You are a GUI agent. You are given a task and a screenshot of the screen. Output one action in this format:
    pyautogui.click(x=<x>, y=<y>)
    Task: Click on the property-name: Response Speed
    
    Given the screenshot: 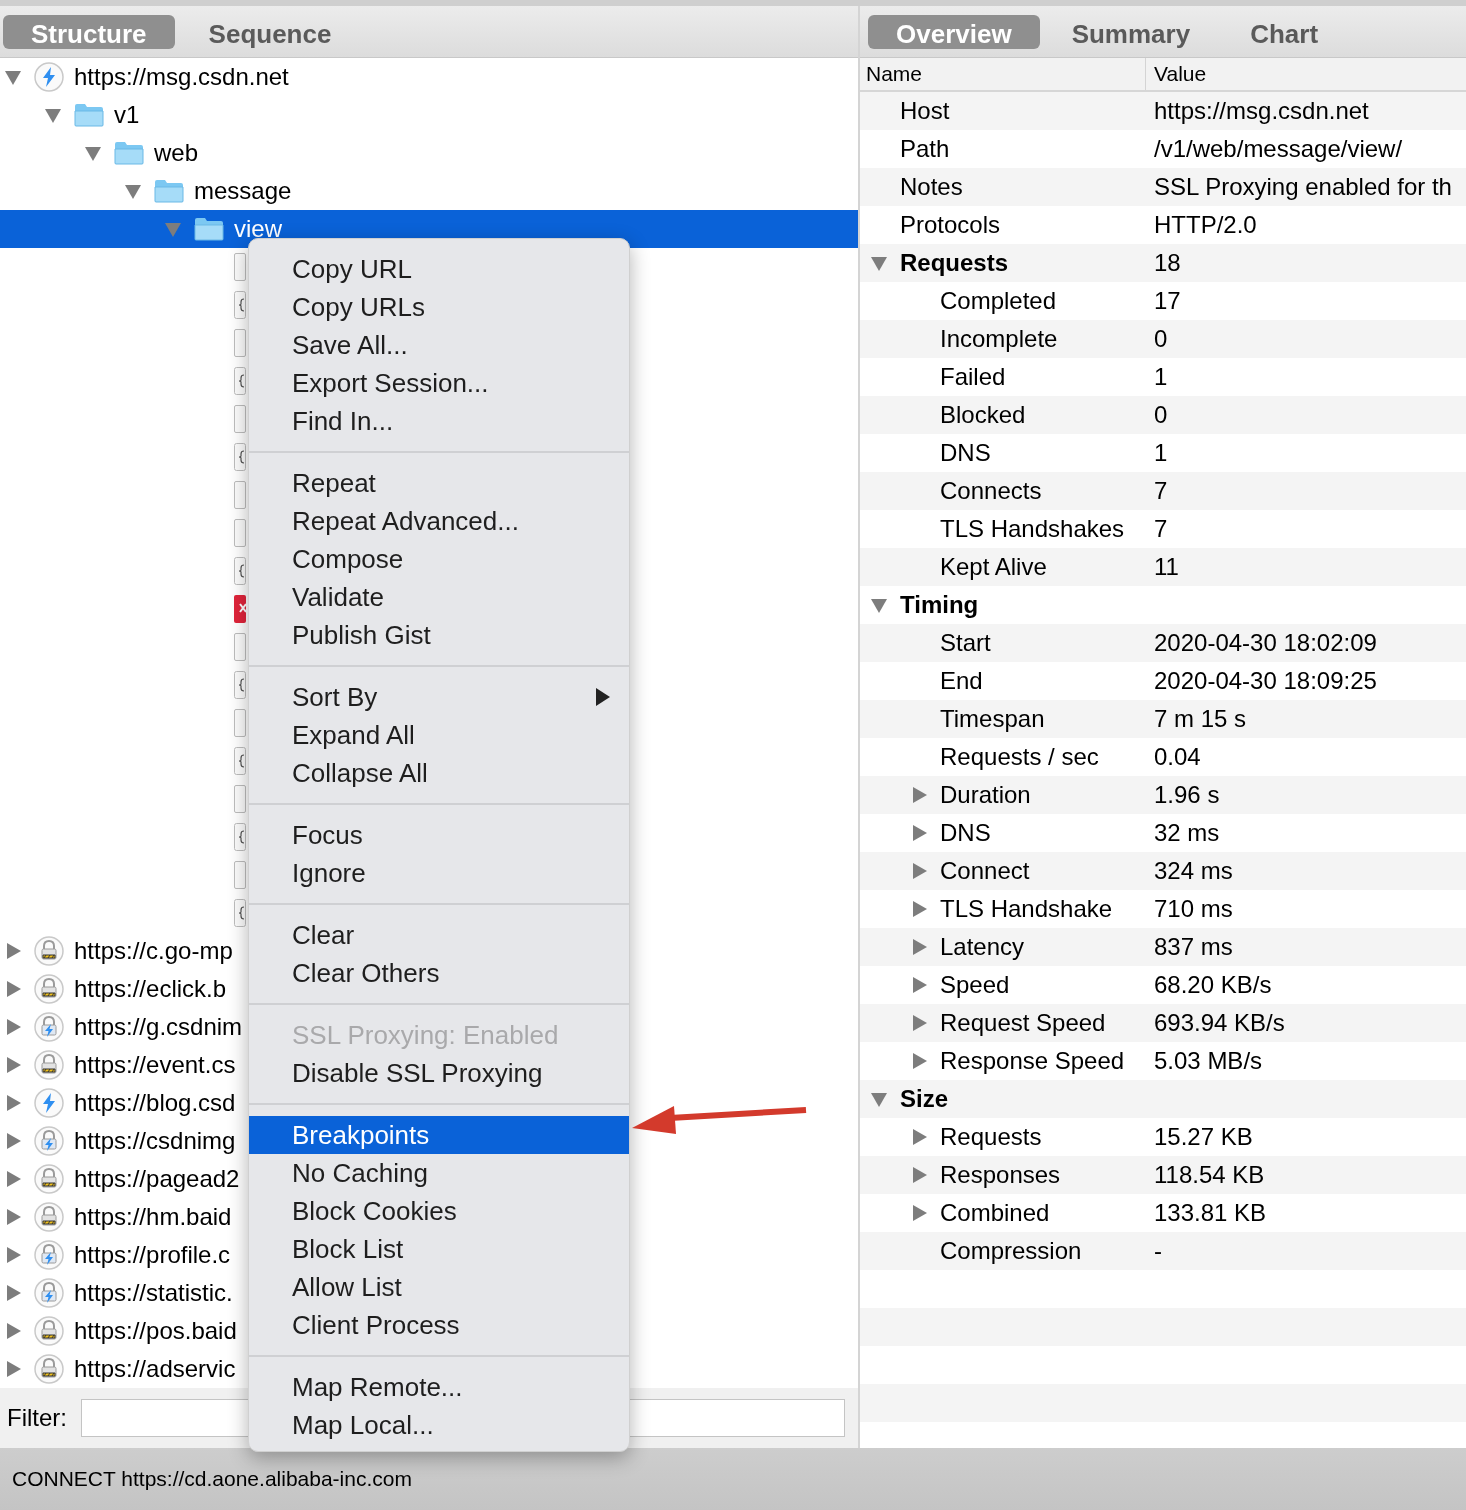 What is the action you would take?
    pyautogui.click(x=1032, y=1061)
    